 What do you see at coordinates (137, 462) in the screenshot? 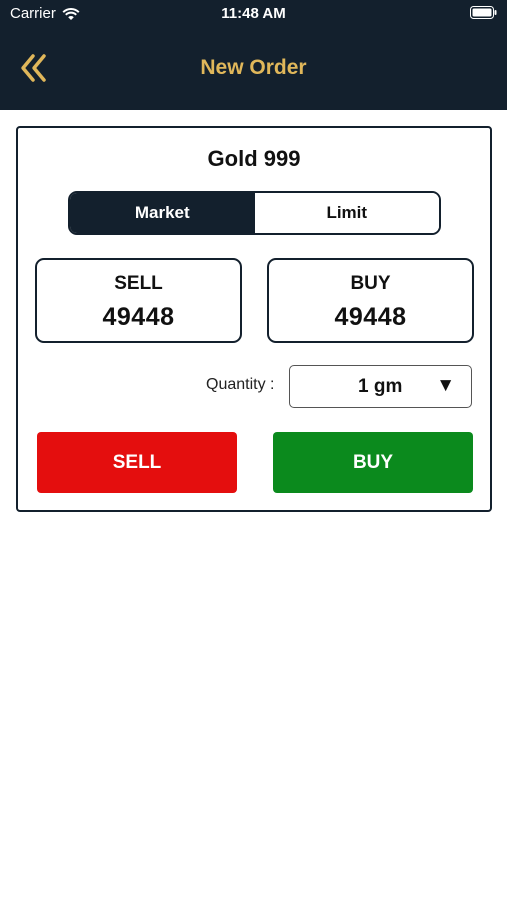
I see `sell-button: SELL` at bounding box center [137, 462].